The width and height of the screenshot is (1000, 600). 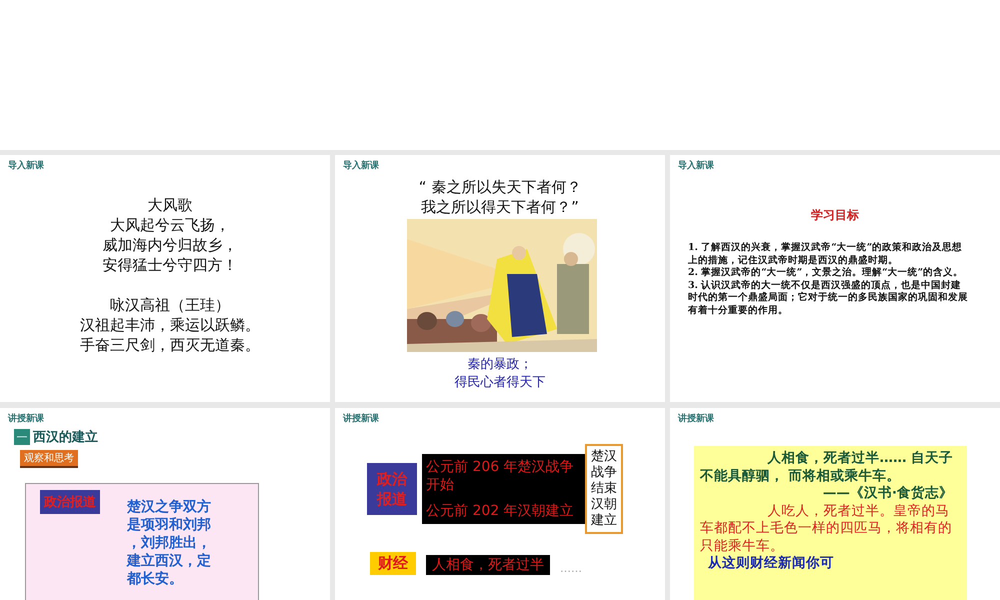 What do you see at coordinates (170, 225) in the screenshot?
I see `poem-line: 大风起兮云飞扬，` at bounding box center [170, 225].